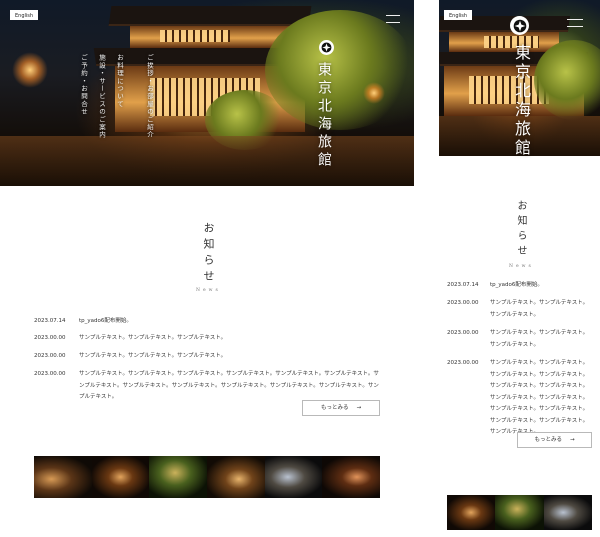  What do you see at coordinates (520, 230) in the screenshot?
I see `news-heading-mobile: お知らせ` at bounding box center [520, 230].